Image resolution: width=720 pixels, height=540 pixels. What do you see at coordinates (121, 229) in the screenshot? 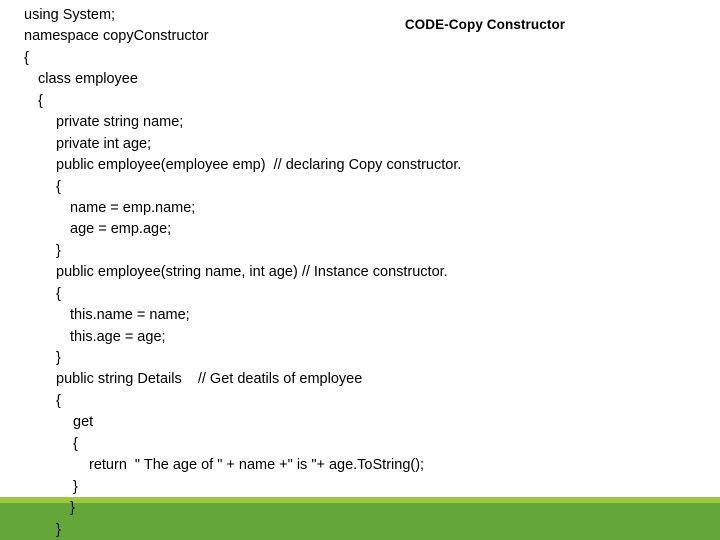
I see `code-line: age = emp.age;` at bounding box center [121, 229].